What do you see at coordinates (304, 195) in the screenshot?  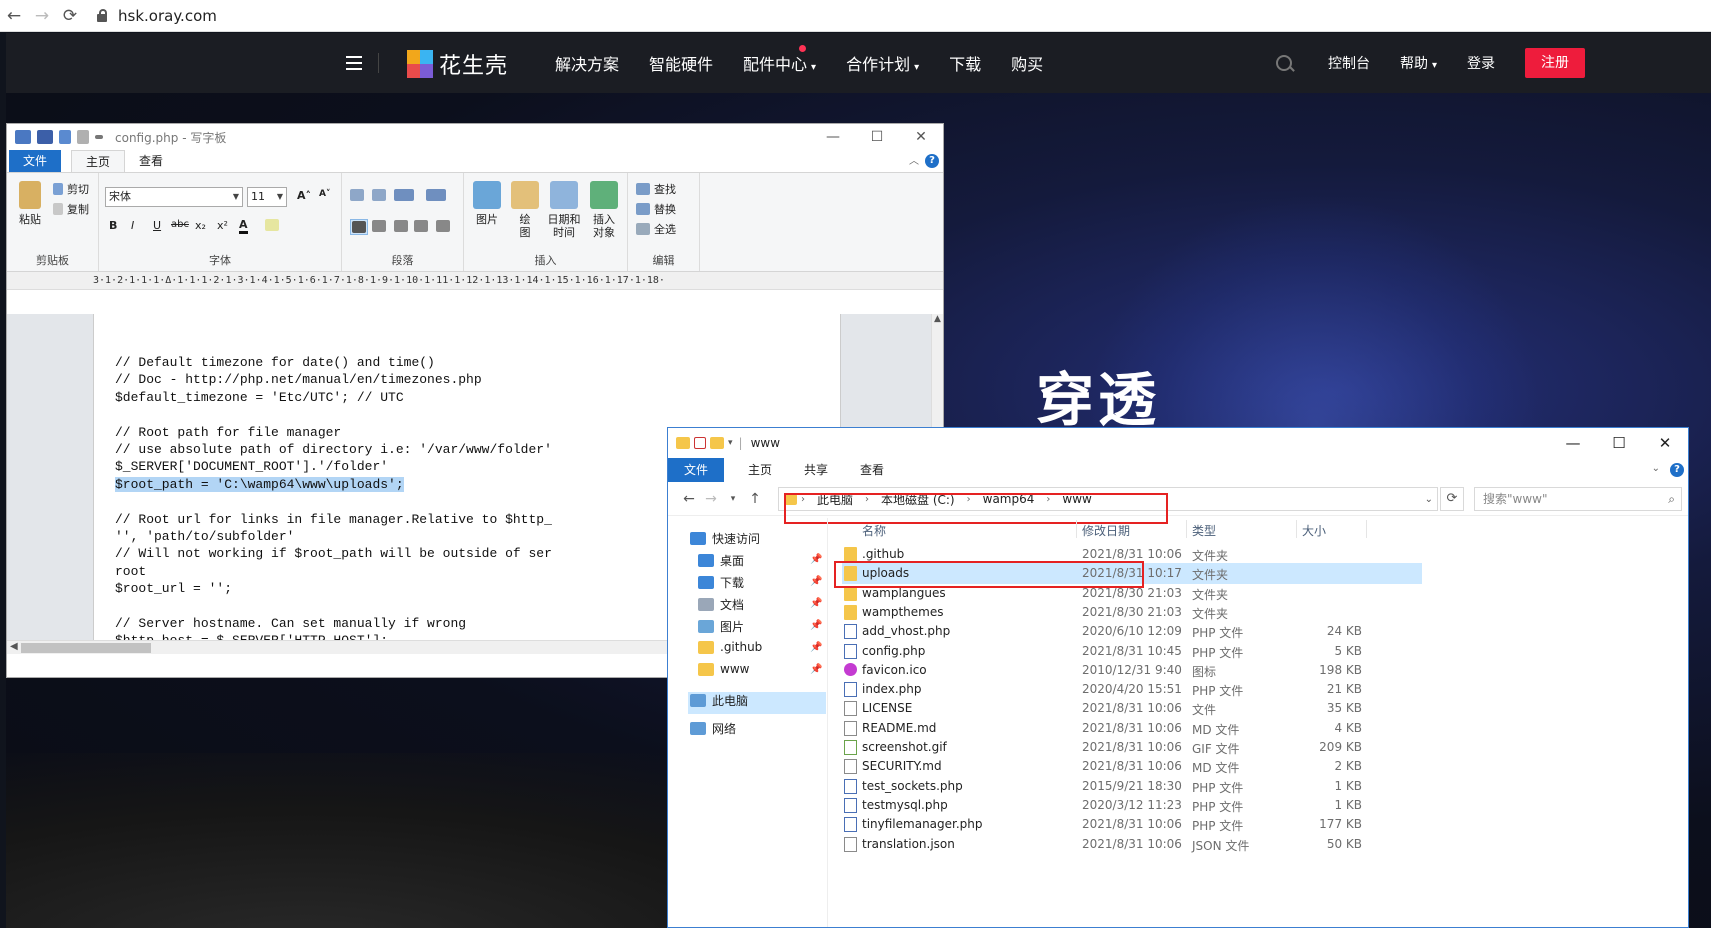 I see `grow-font-button: A˄` at bounding box center [304, 195].